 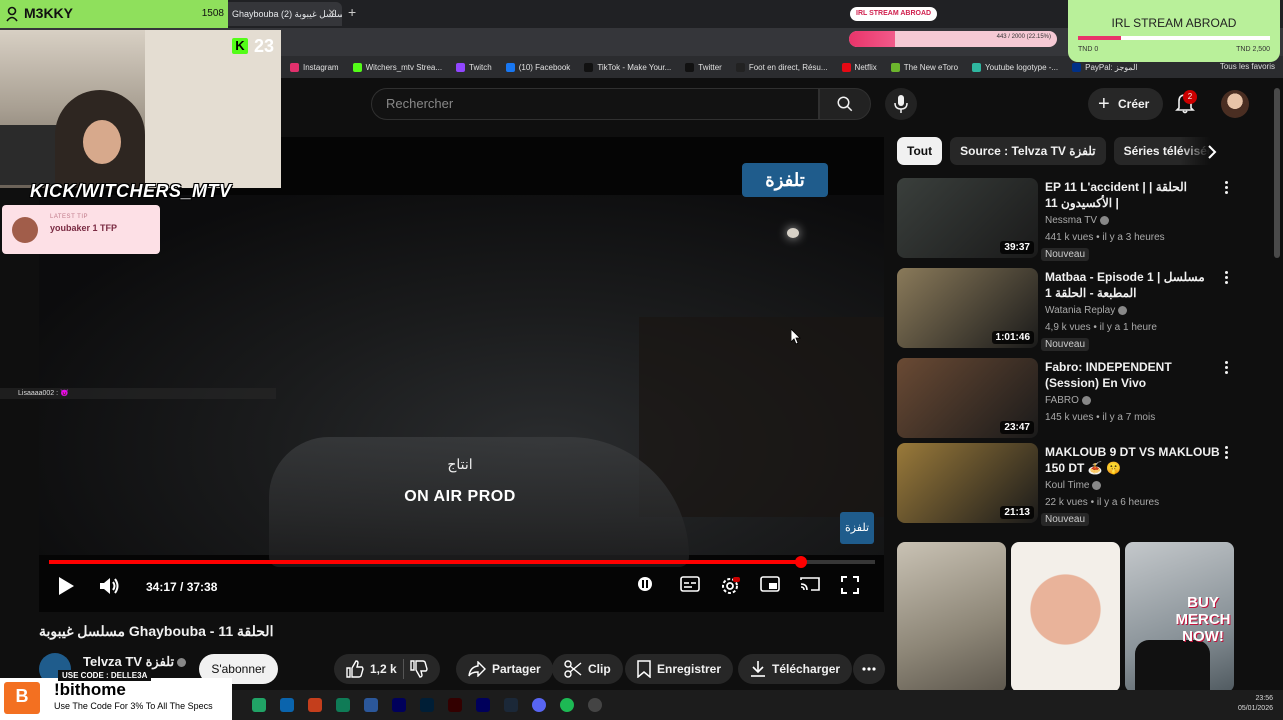 What do you see at coordinates (315, 705) in the screenshot?
I see `powerpoint-icon` at bounding box center [315, 705].